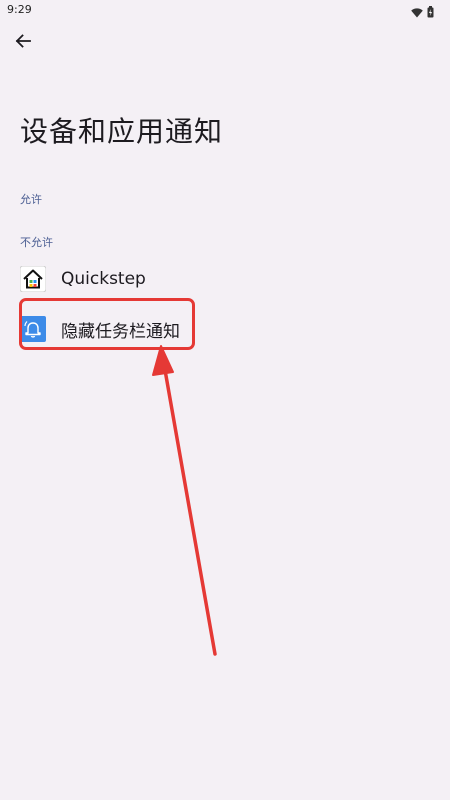 The height and width of the screenshot is (800, 450). Describe the element at coordinates (36, 242) in the screenshot. I see `section-header-not-allowed: 不允许` at that location.